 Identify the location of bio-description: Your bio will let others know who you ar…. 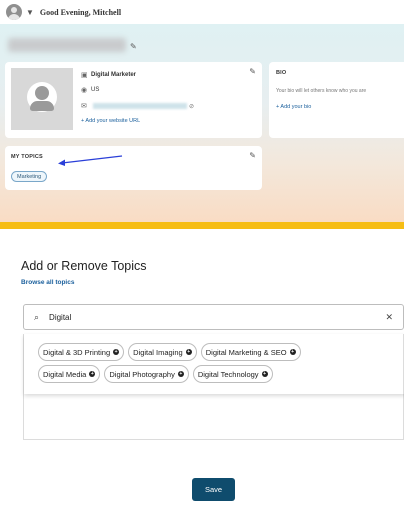
(321, 91).